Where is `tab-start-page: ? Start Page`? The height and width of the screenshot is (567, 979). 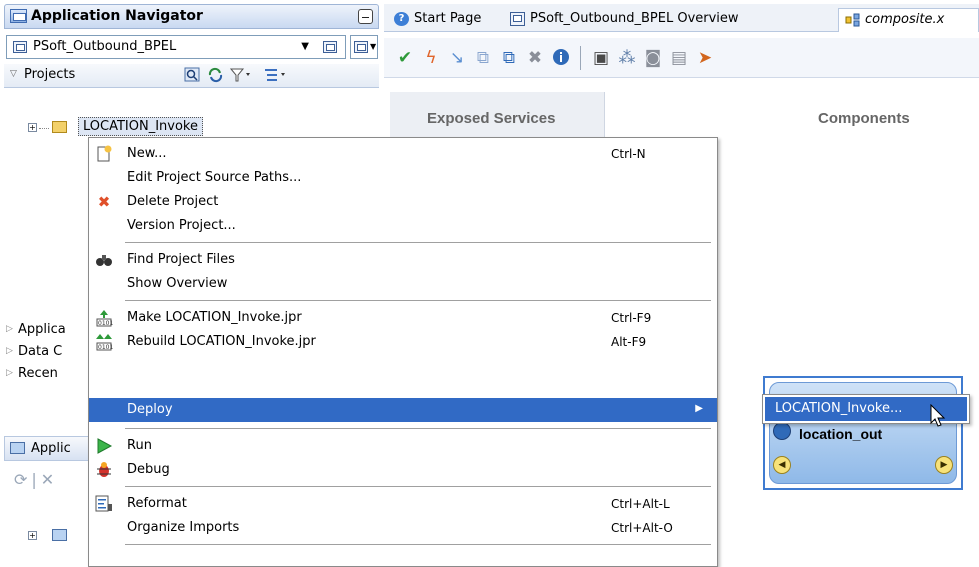 tab-start-page: ? Start Page is located at coordinates (437, 20).